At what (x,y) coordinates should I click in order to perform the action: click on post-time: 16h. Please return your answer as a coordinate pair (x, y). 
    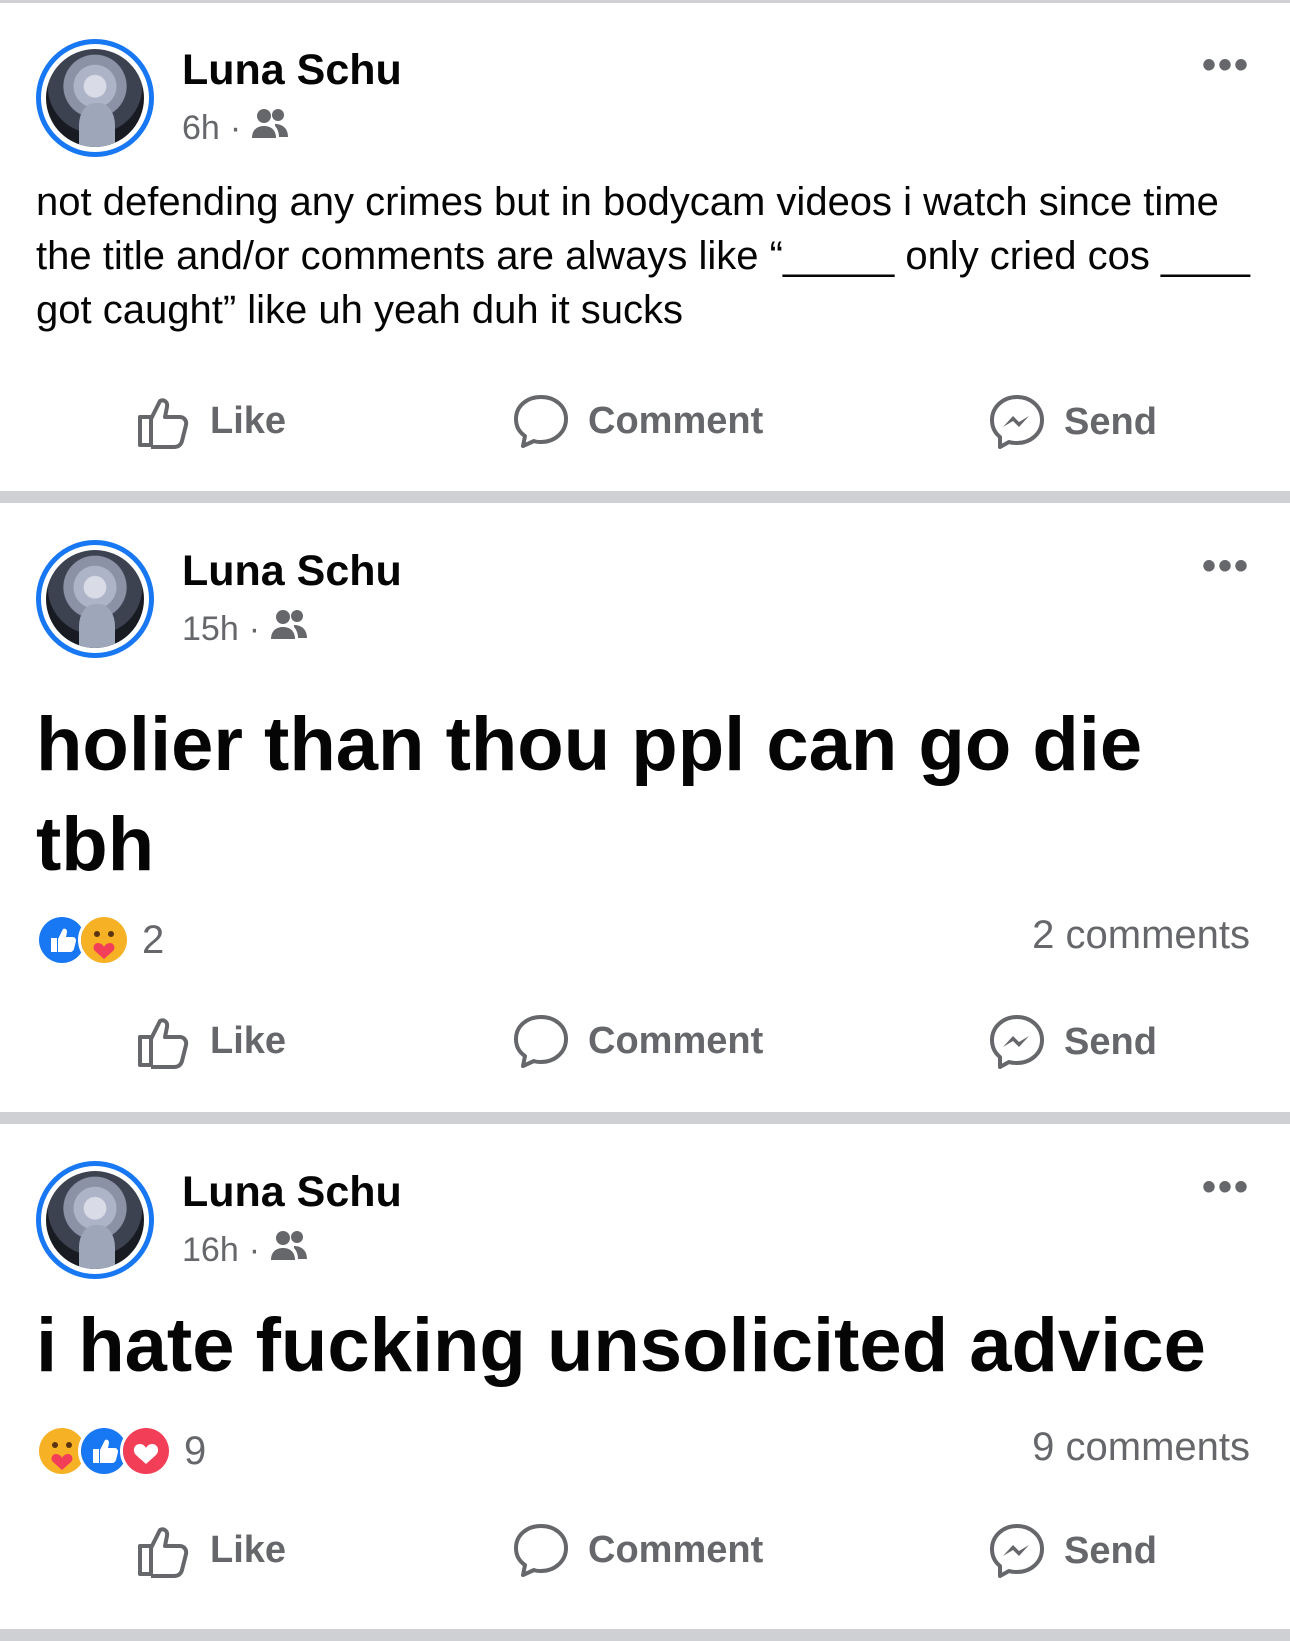
    Looking at the image, I should click on (210, 1250).